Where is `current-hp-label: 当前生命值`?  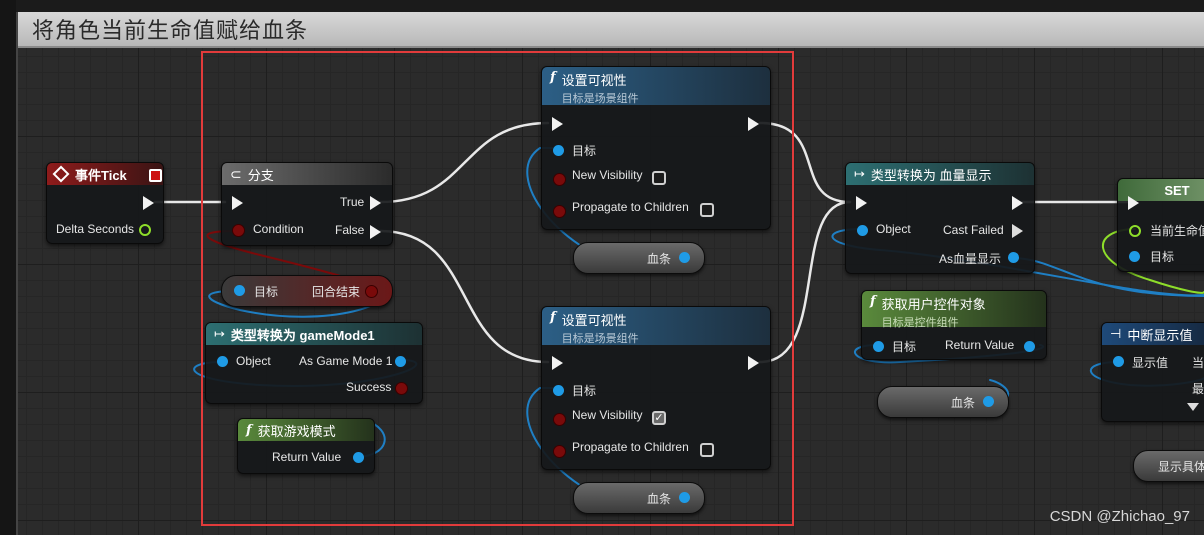
current-hp-label: 当前生命值 is located at coordinates (1177, 231).